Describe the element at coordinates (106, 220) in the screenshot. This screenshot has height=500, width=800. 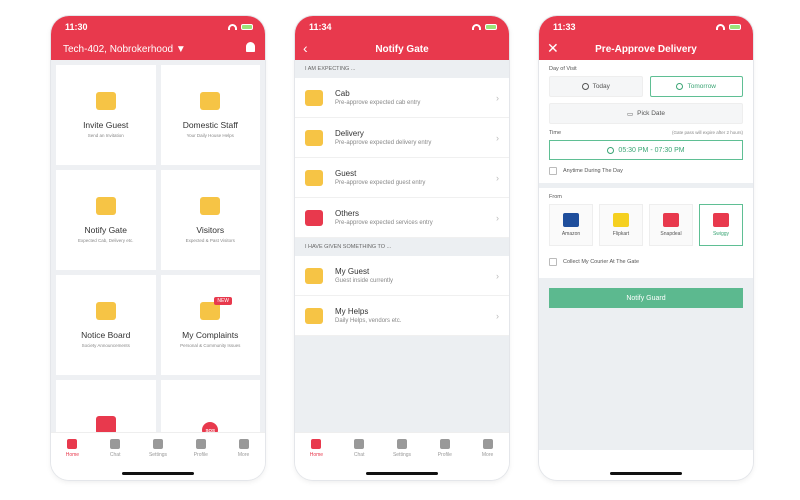
I see `tile-notify-gate: Notify Gate Expected Cab, Delivery etc.` at that location.